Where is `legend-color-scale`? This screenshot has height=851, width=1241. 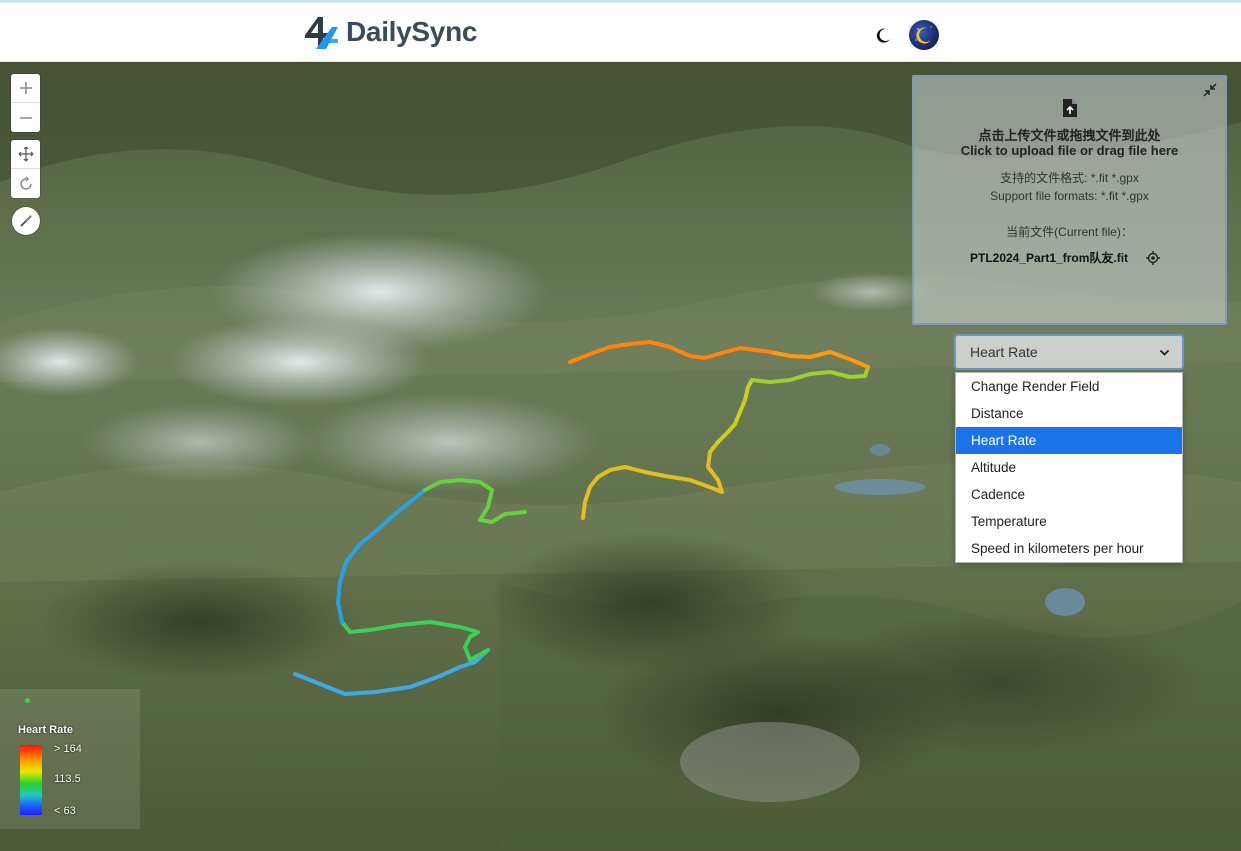
legend-color-scale is located at coordinates (31, 780).